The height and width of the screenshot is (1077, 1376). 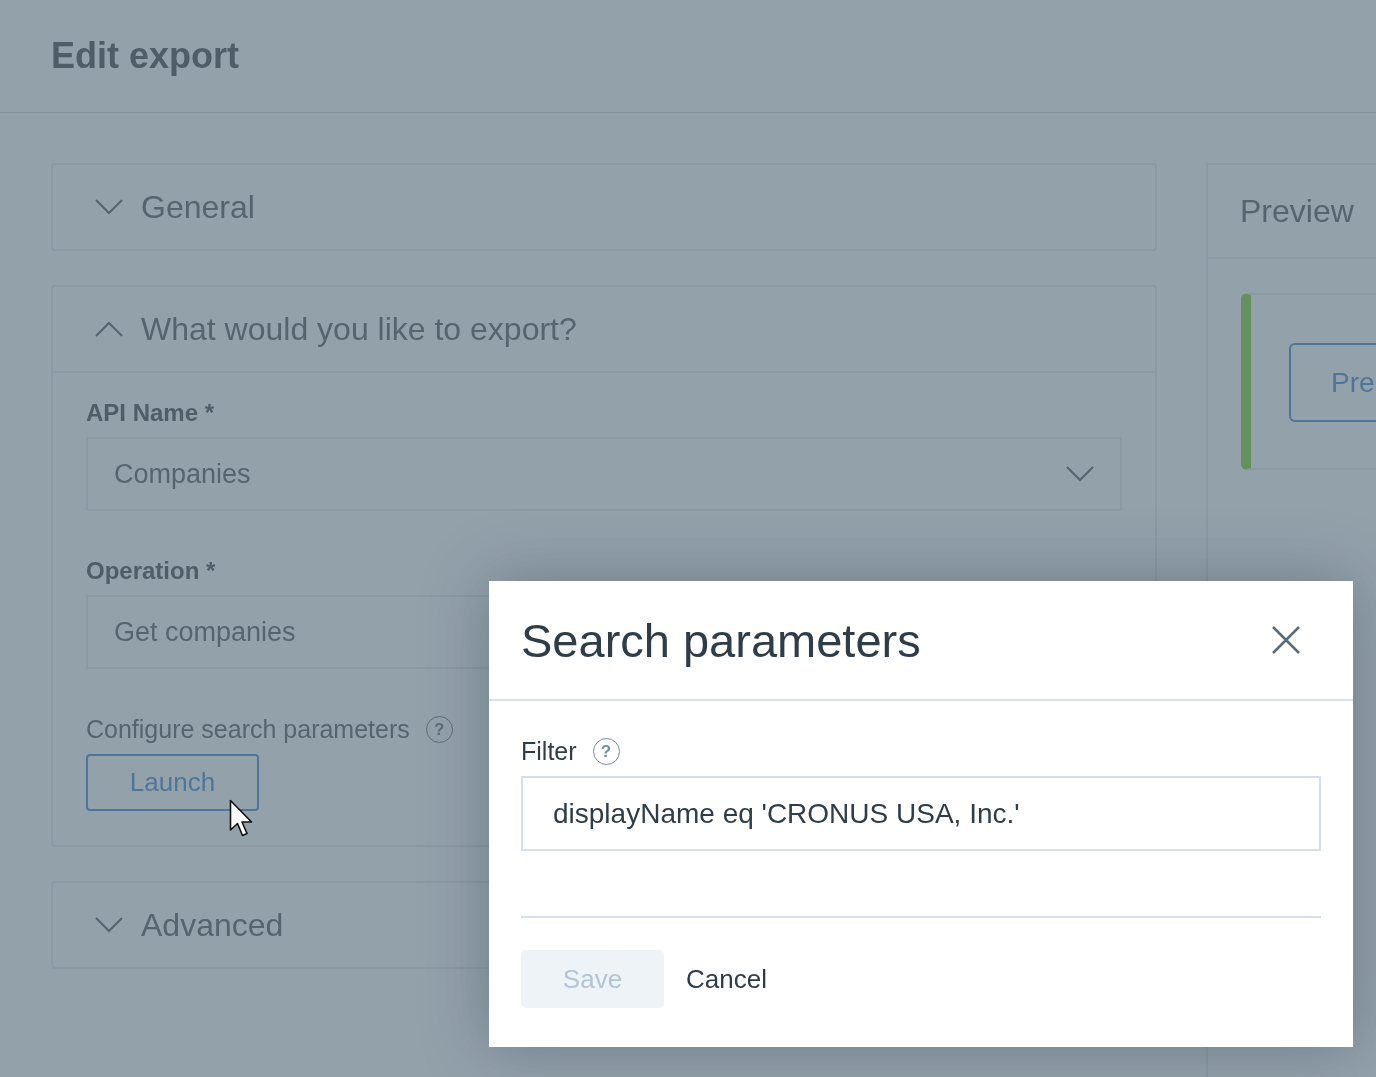 I want to click on dialog-title: Search parameters, so click(x=721, y=640).